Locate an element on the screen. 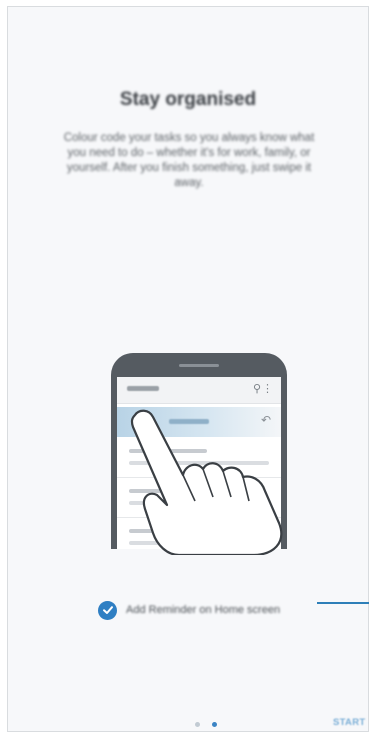 This screenshot has width=376, height=738. illustration-app-bar: ⚲ ⋮ is located at coordinates (199, 390).